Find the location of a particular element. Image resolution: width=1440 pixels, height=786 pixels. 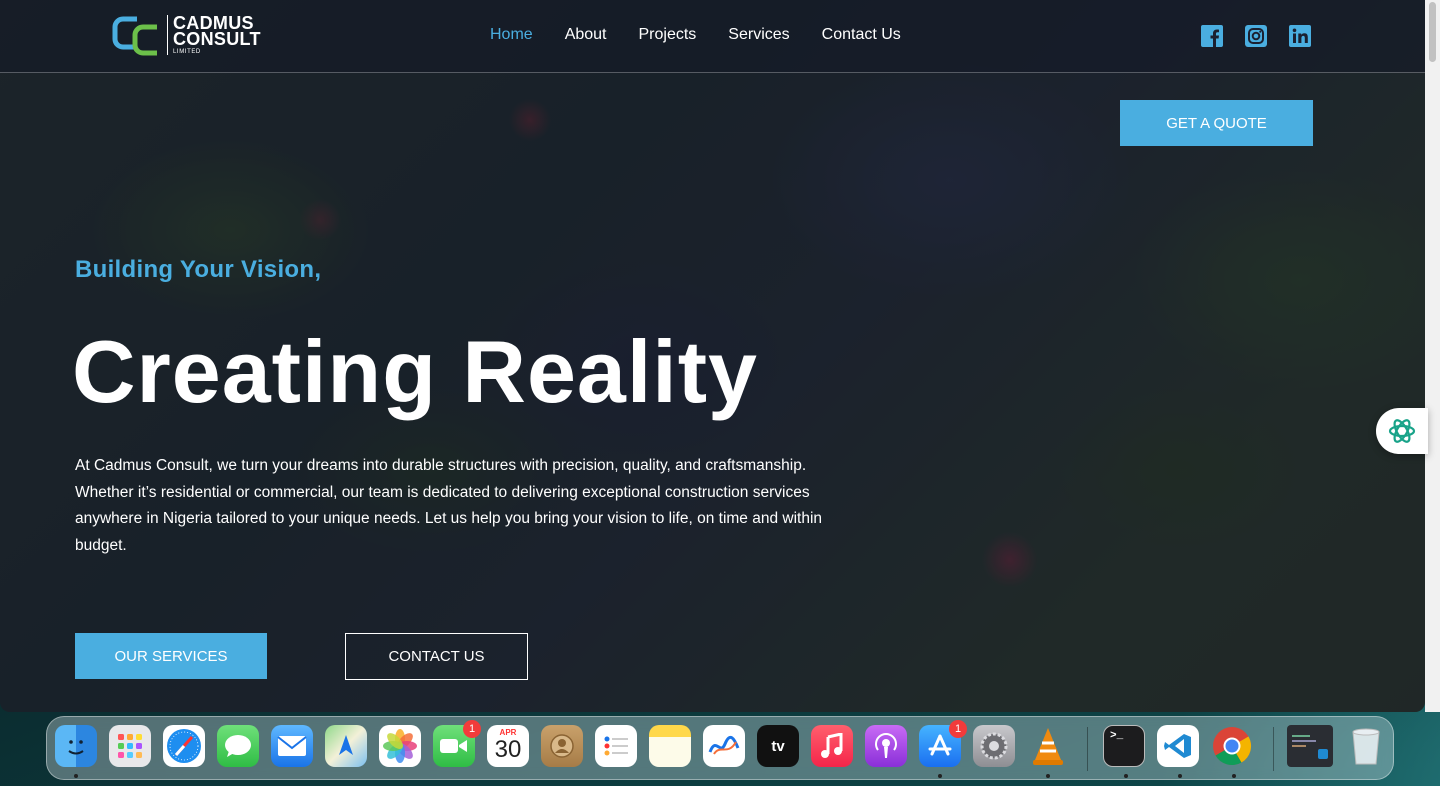

vlc-icon is located at coordinates (1048, 746).